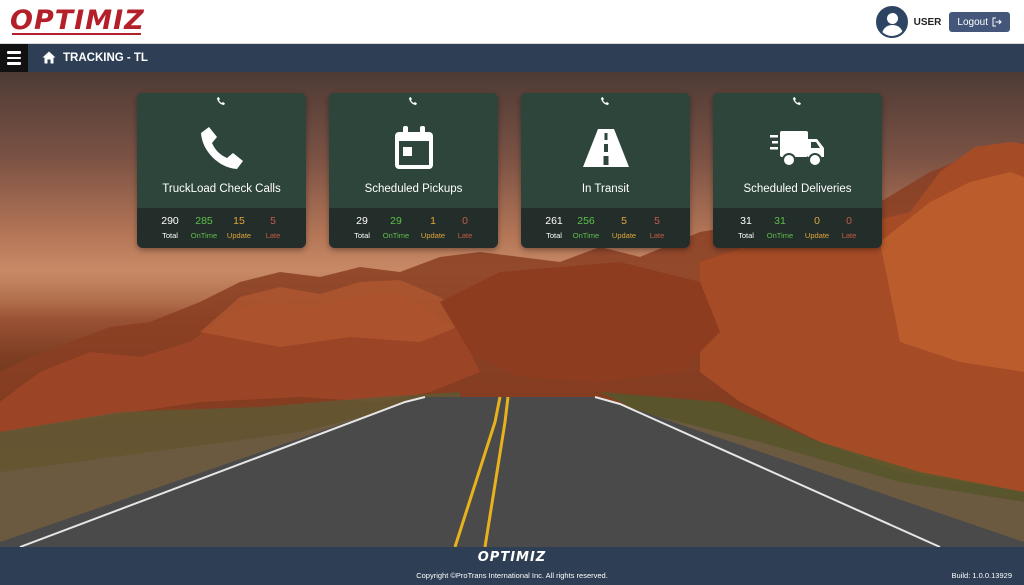 Image resolution: width=1024 pixels, height=585 pixels. I want to click on stat-update: 0 Update, so click(817, 227).